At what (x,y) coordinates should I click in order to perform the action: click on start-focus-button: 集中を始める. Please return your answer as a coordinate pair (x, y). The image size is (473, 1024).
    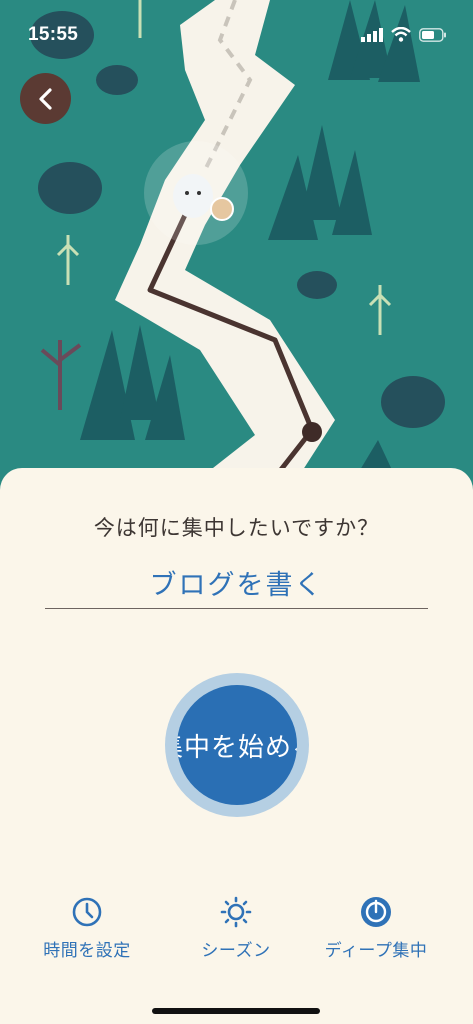
    Looking at the image, I should click on (237, 745).